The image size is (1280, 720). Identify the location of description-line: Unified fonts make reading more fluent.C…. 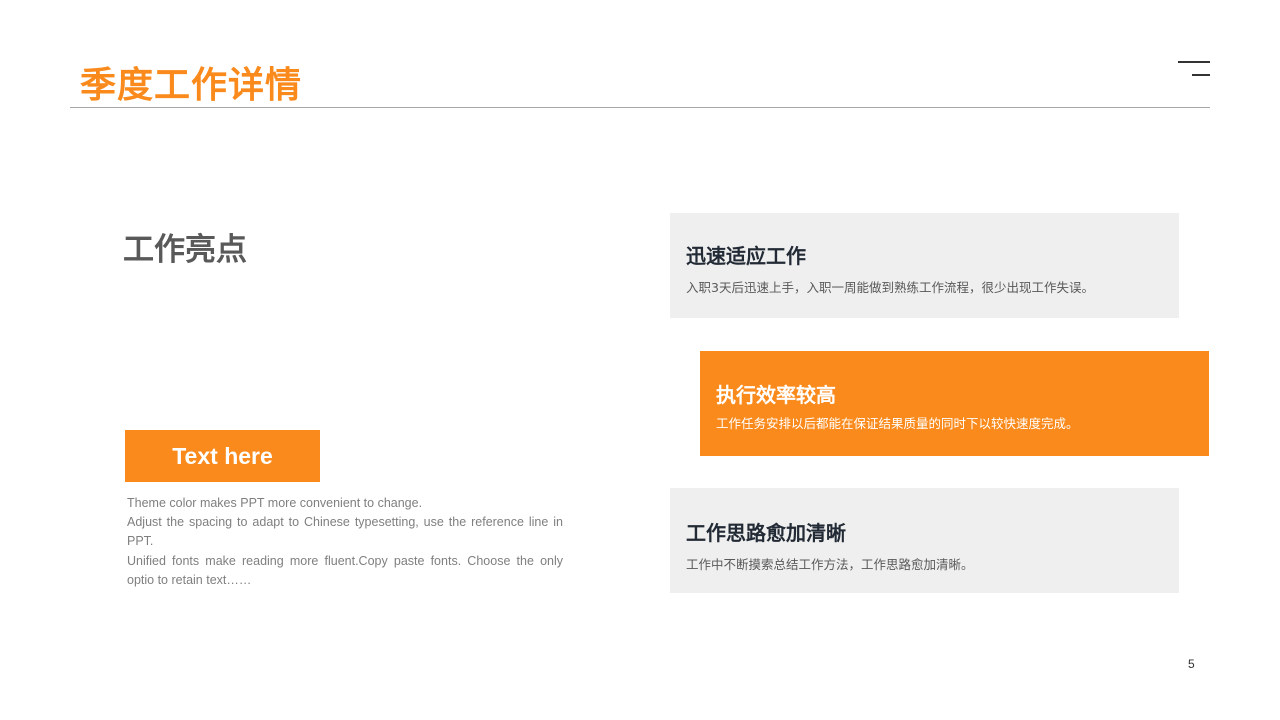
(345, 570).